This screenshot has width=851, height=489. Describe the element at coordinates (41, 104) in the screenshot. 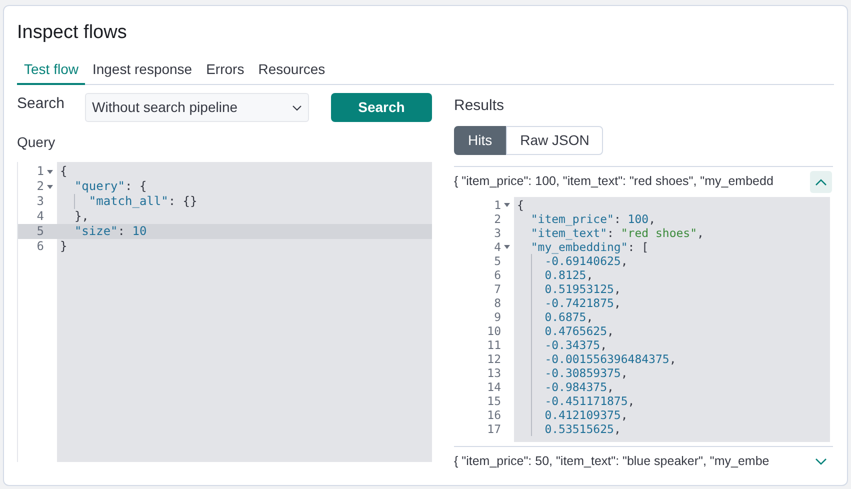

I see `search-label: Search` at that location.